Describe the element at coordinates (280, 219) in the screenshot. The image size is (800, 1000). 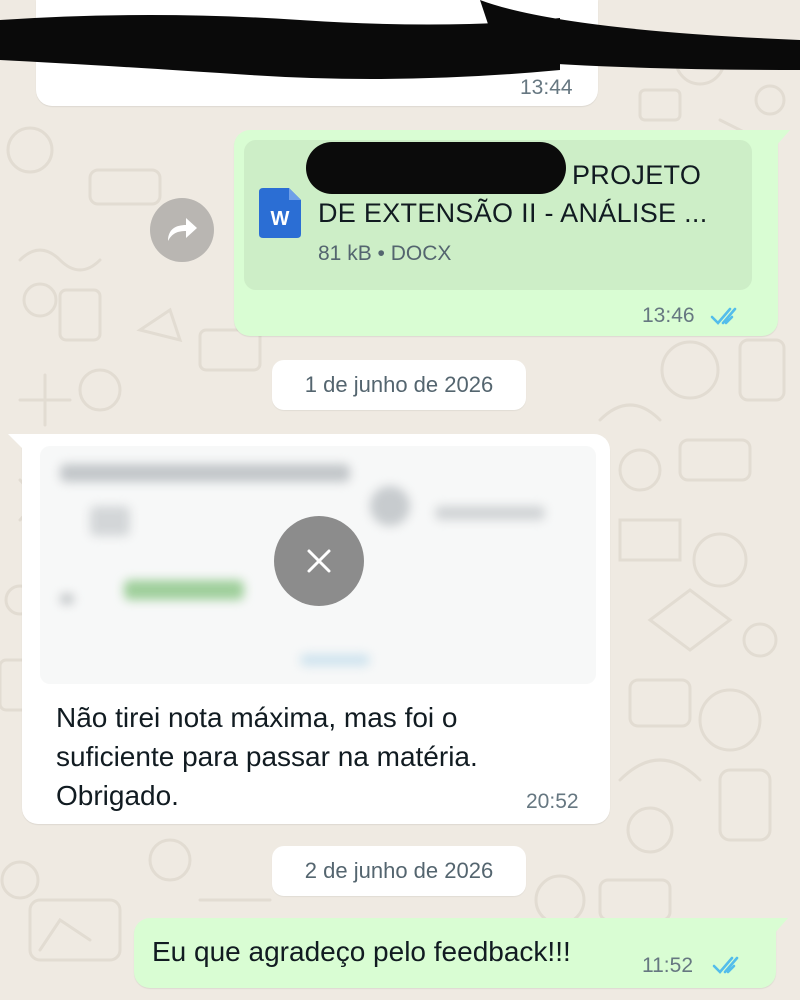
I see `word-icon-letter: W` at that location.